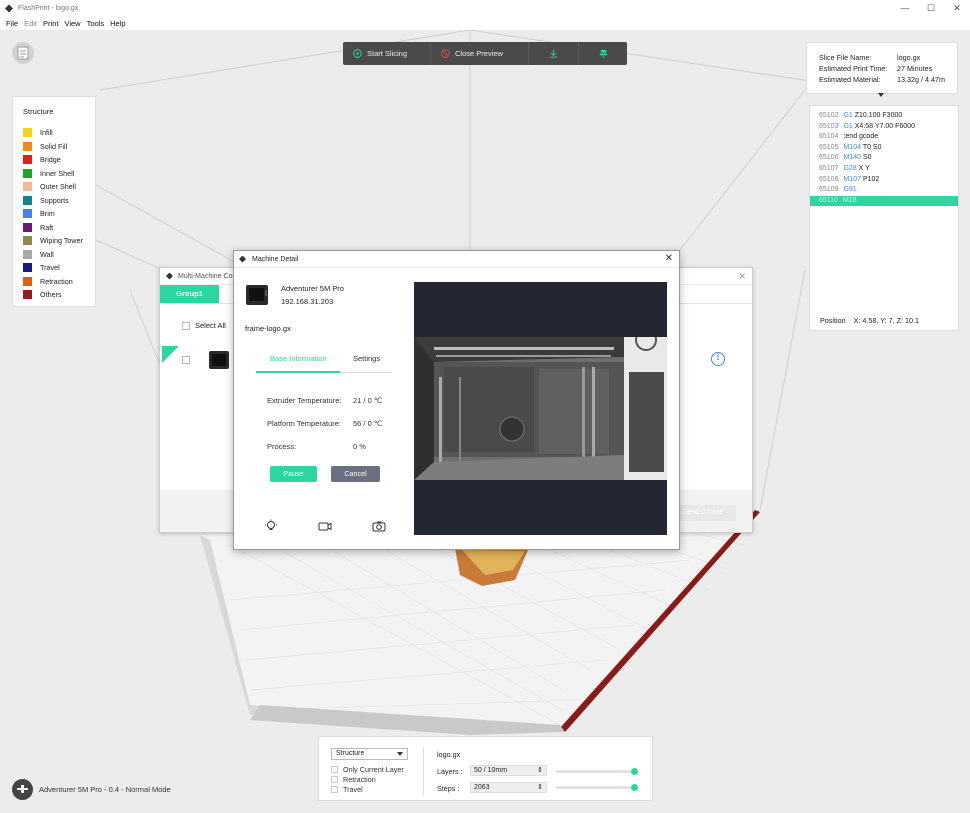 This screenshot has height=813, width=970. What do you see at coordinates (57, 173) in the screenshot?
I see `legend-label: Inner Shell` at bounding box center [57, 173].